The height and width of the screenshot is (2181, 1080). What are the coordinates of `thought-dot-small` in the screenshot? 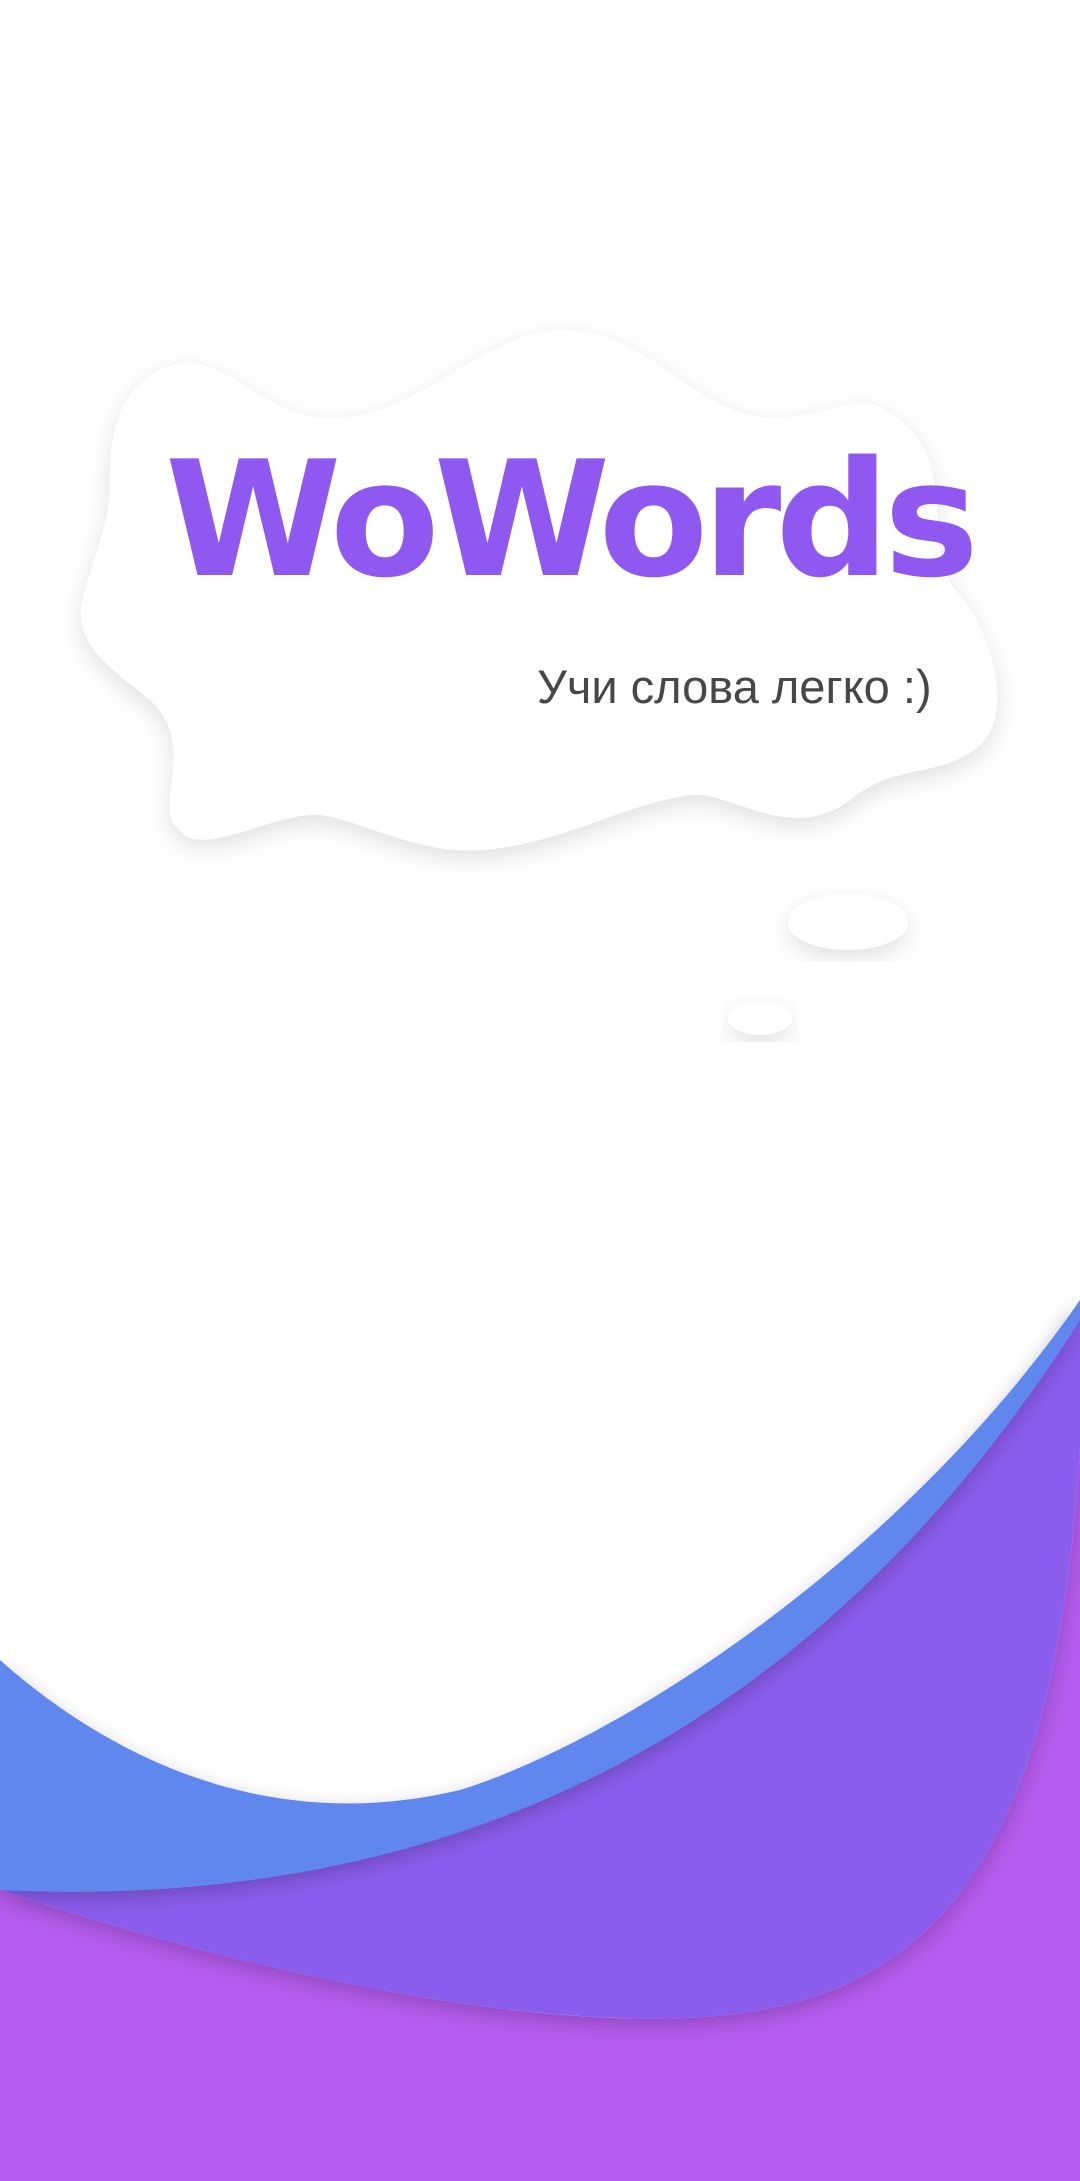 It's located at (760, 1018).